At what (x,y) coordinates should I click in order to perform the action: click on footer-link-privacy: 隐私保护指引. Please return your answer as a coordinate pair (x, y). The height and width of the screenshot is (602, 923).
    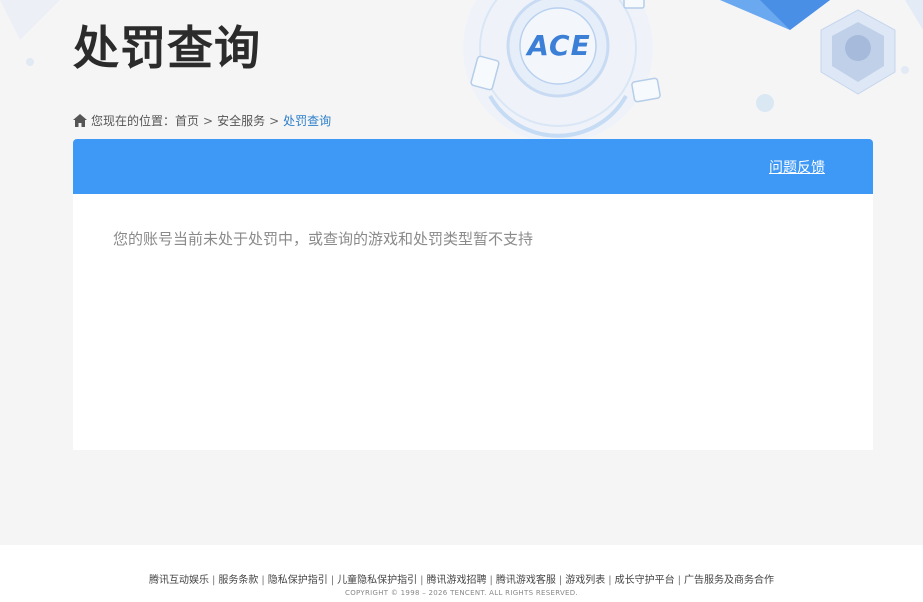
    Looking at the image, I should click on (298, 580).